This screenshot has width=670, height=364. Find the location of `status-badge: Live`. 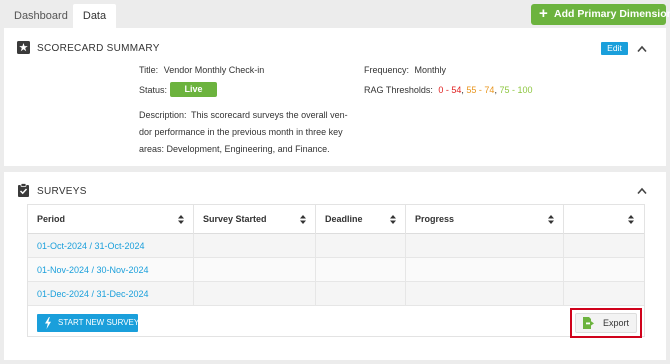

status-badge: Live is located at coordinates (193, 89).